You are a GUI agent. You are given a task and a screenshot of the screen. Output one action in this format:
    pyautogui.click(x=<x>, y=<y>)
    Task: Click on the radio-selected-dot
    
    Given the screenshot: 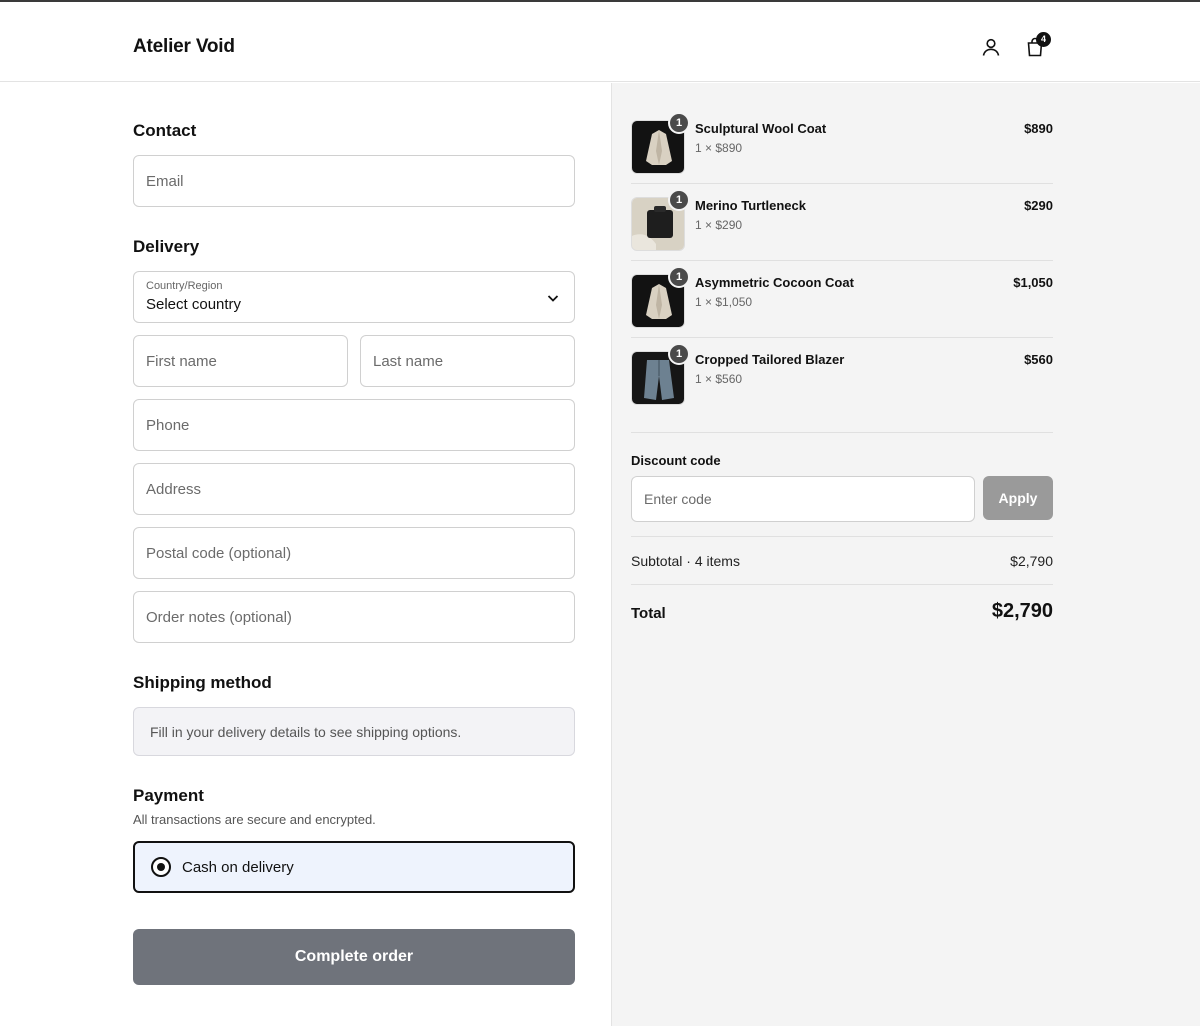 What is the action you would take?
    pyautogui.click(x=161, y=867)
    